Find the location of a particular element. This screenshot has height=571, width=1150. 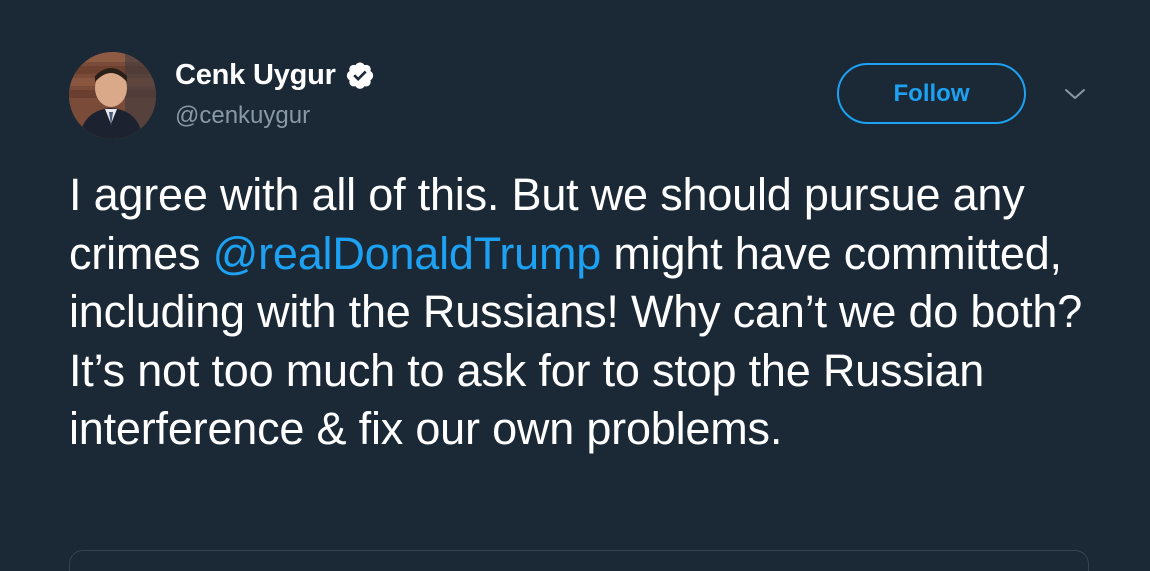

verified-badge-icon is located at coordinates (360, 75).